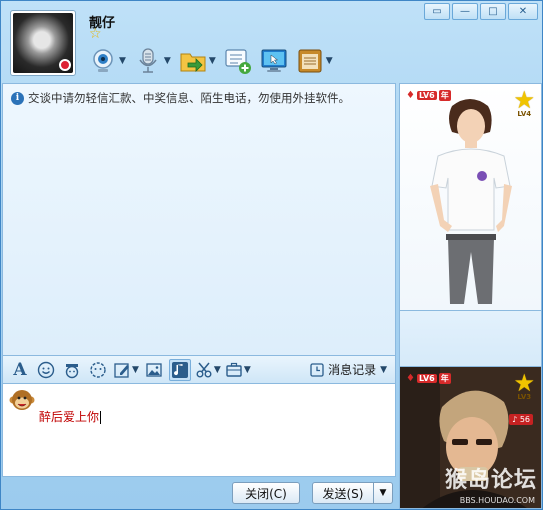  I want to click on magic-face-icon, so click(72, 370).